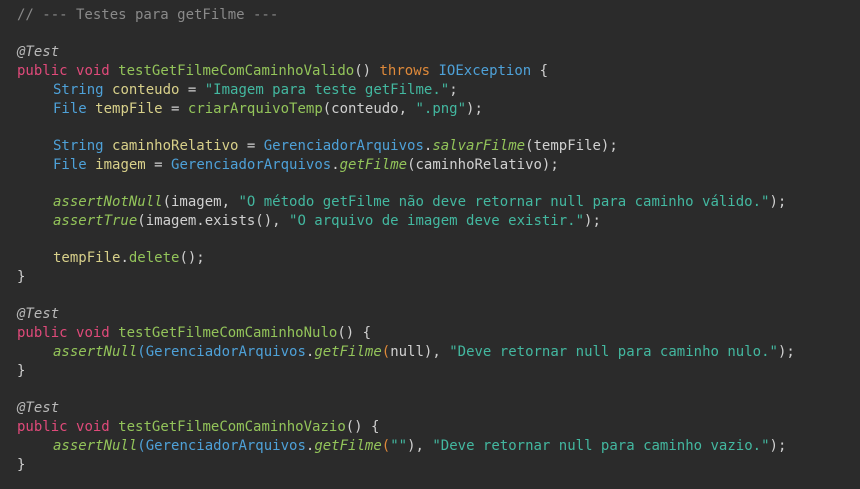 This screenshot has height=489, width=860. What do you see at coordinates (601, 446) in the screenshot?
I see `string-literal: "Deve retornar null para caminho vazio."` at bounding box center [601, 446].